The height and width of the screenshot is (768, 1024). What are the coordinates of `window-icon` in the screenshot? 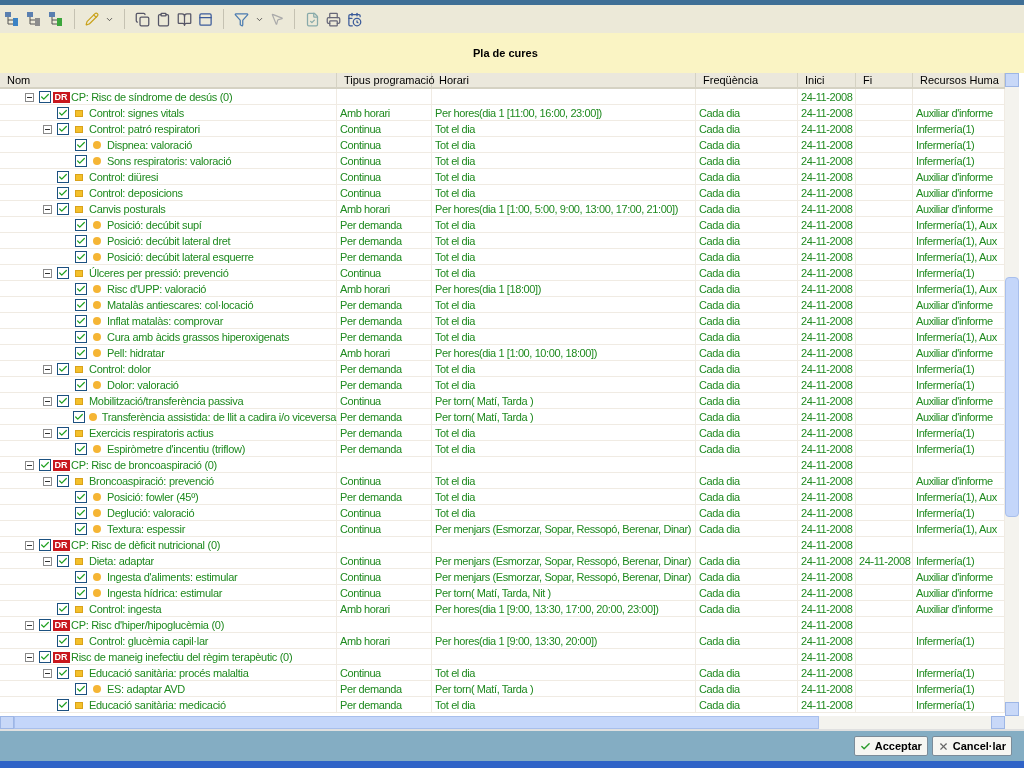 It's located at (205, 19).